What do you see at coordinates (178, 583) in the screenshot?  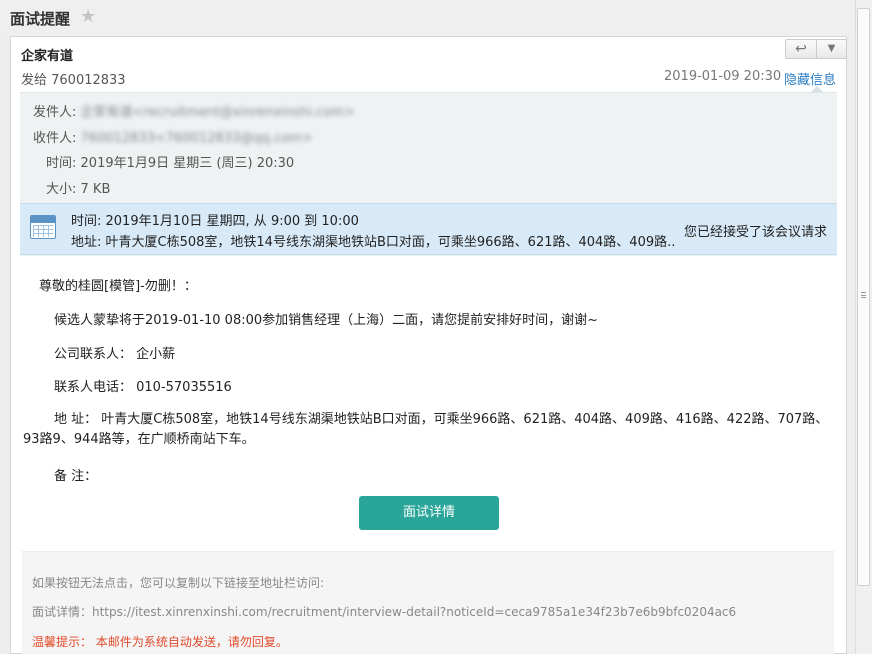 I see `footer-hint: 如果按钮无法点击，您可以复制以下链接至地址栏访问:` at bounding box center [178, 583].